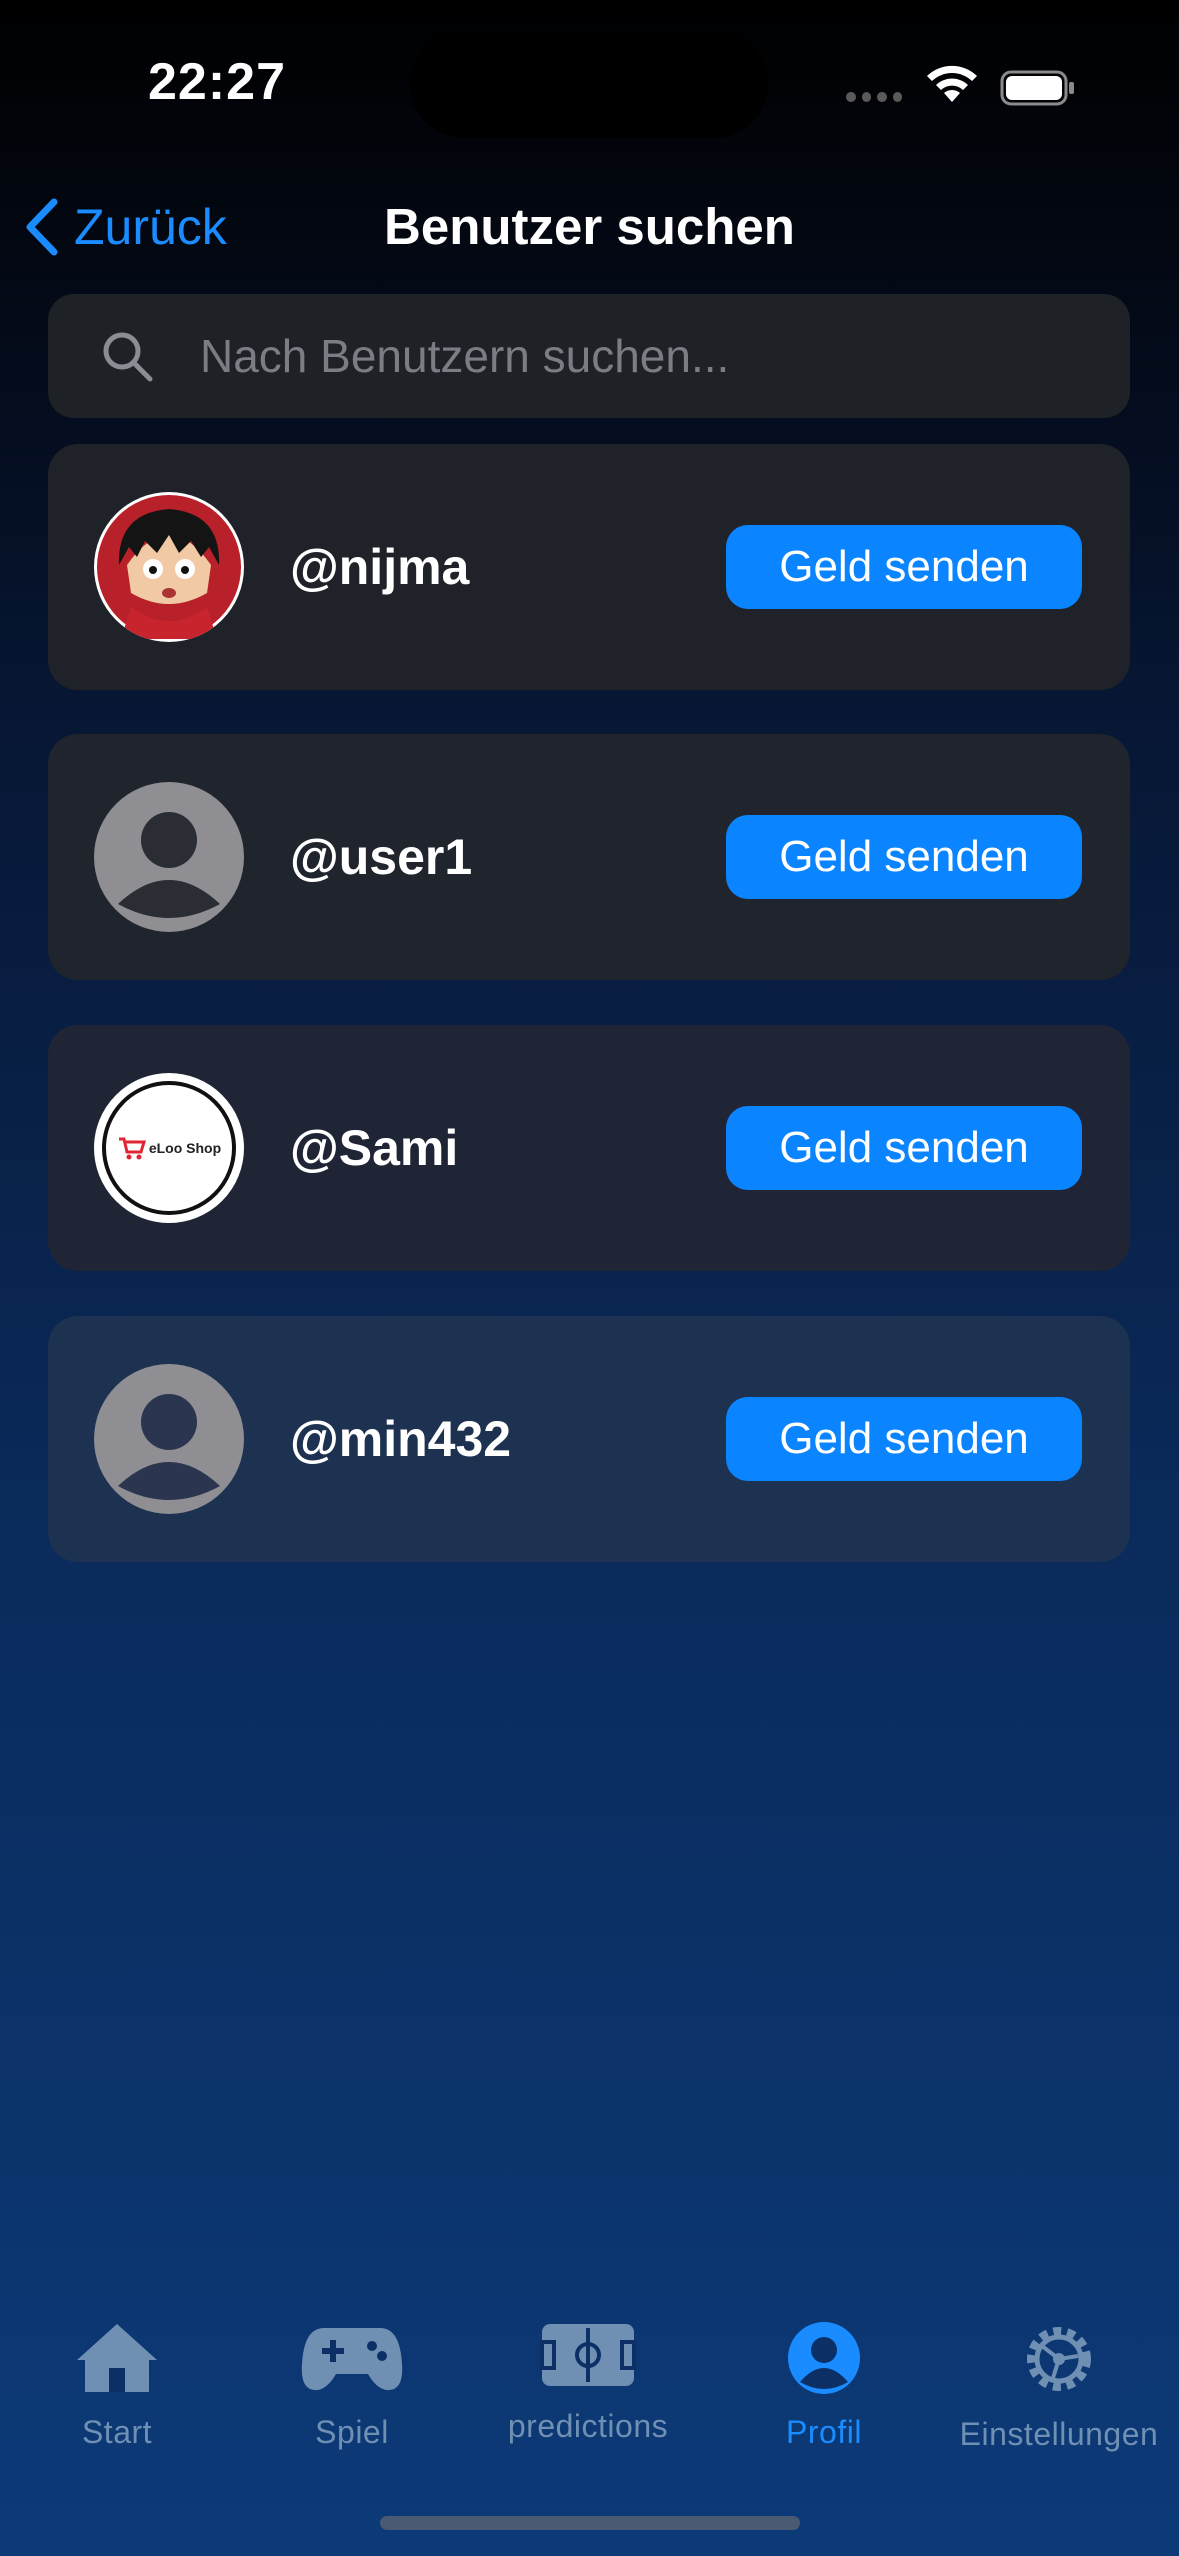 The height and width of the screenshot is (2556, 1179). Describe the element at coordinates (588, 2355) in the screenshot. I see `soccer-field-icon` at that location.